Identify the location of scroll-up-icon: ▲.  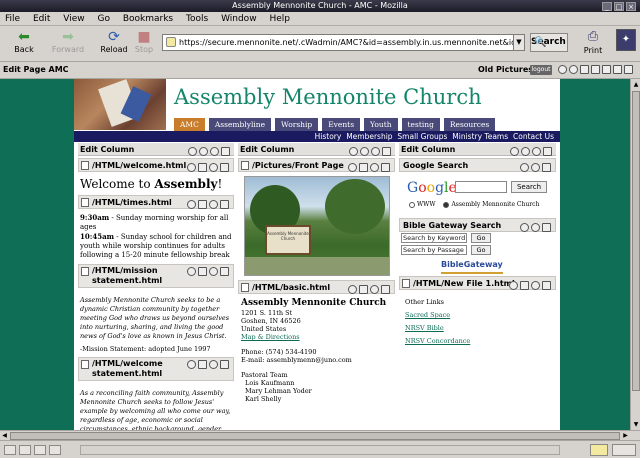
(636, 84).